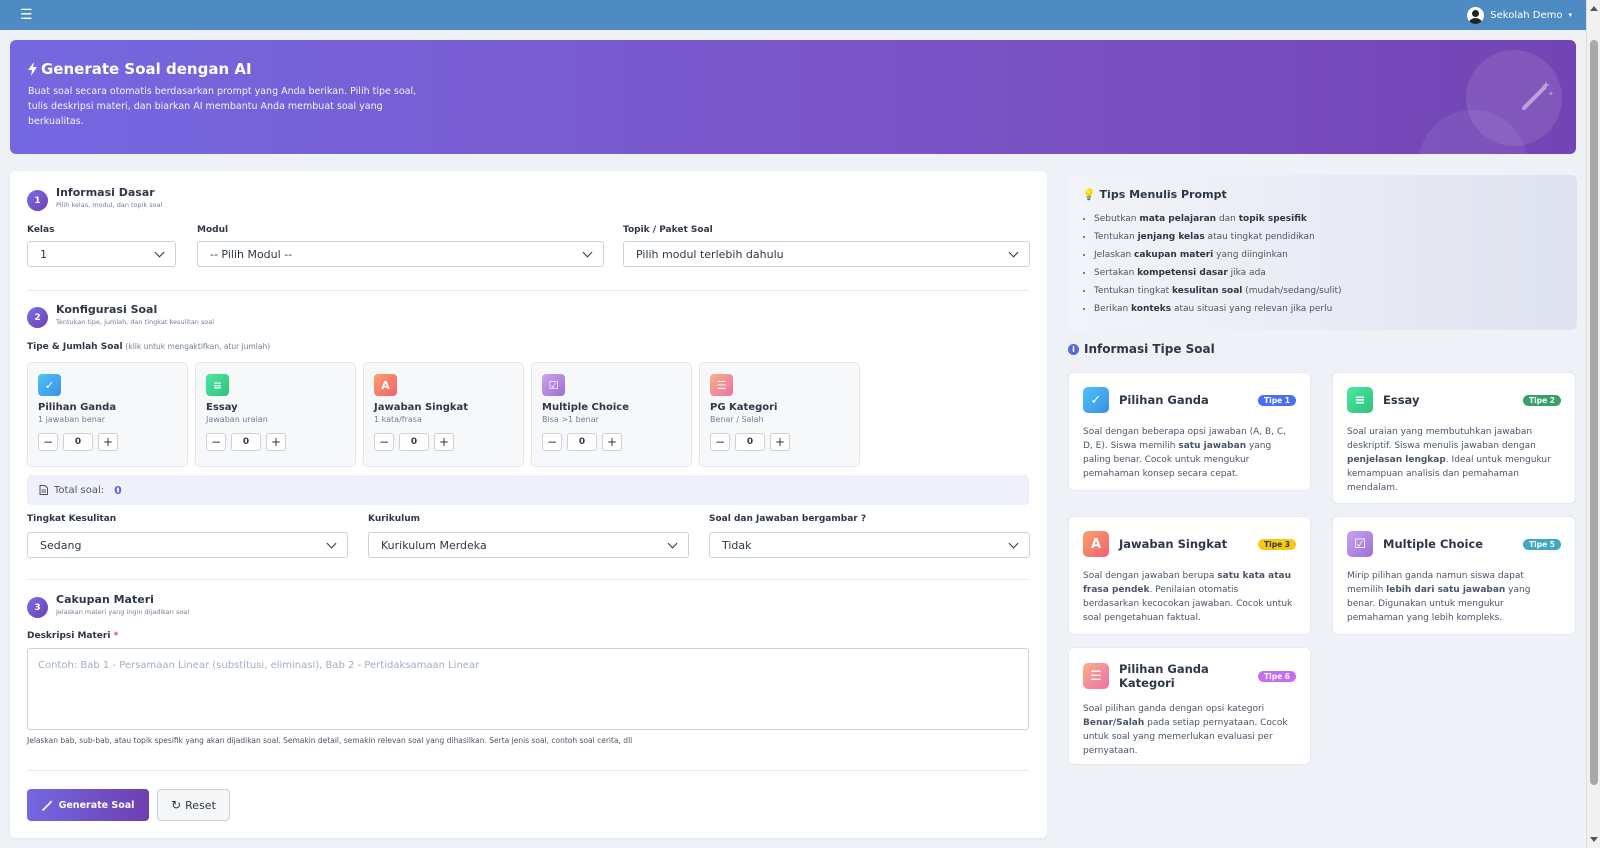 This screenshot has width=1600, height=848. I want to click on reset-button: ↻ Reset, so click(193, 805).